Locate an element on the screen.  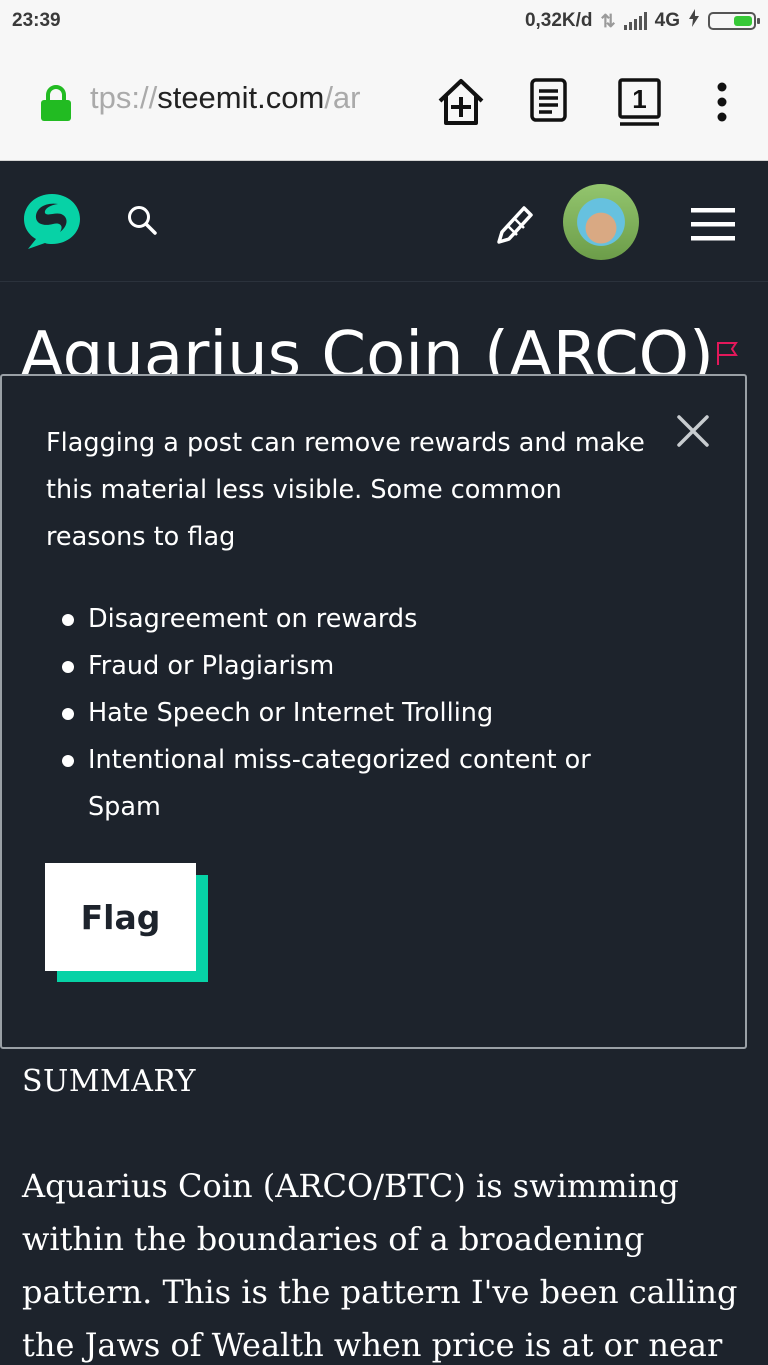
user-avatar is located at coordinates (601, 222).